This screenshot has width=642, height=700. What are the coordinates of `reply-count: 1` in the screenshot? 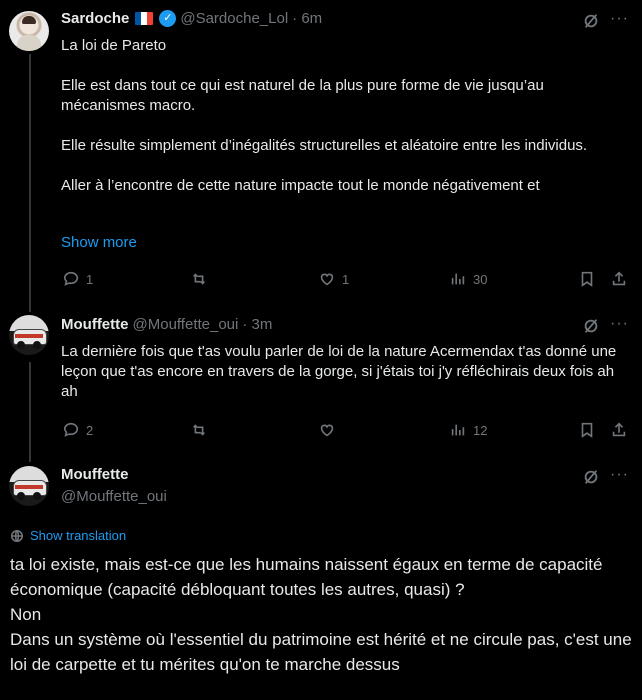 It's located at (90, 279).